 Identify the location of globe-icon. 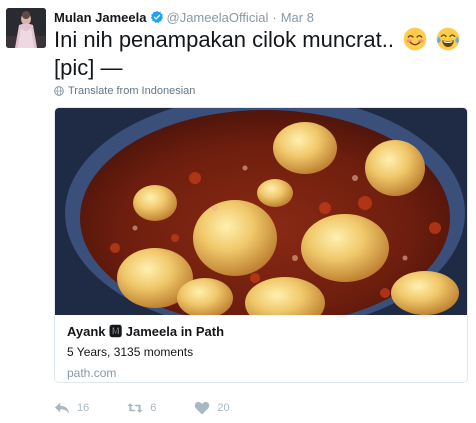
(59, 91).